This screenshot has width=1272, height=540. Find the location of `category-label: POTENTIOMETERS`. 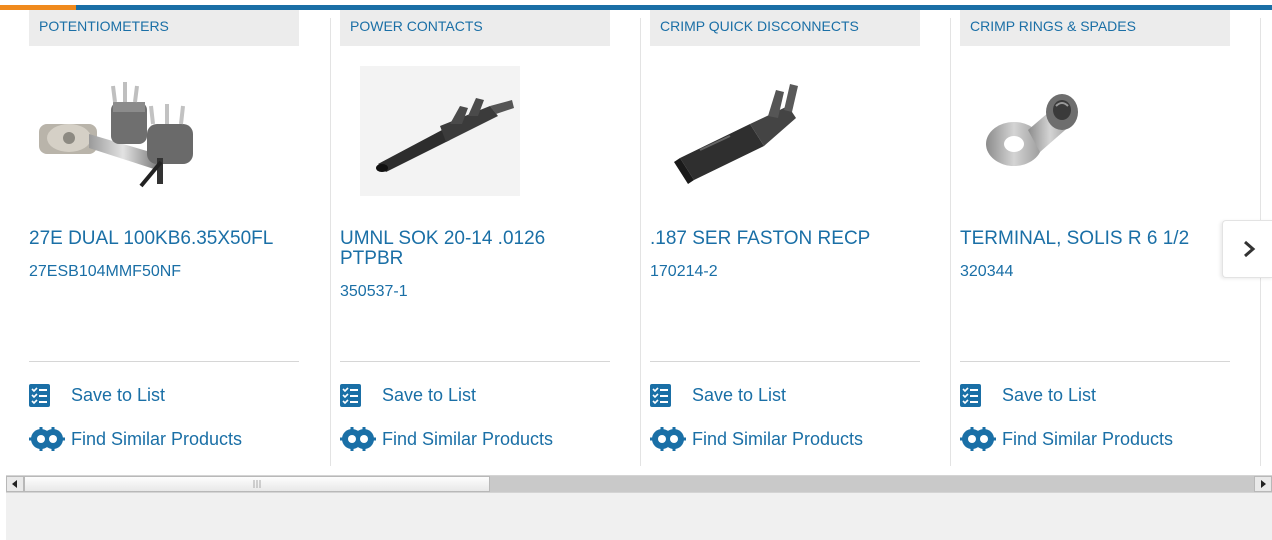

category-label: POTENTIOMETERS is located at coordinates (164, 28).